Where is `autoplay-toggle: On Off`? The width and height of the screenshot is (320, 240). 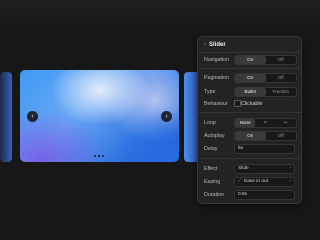 autoplay-toggle: On Off is located at coordinates (265, 136).